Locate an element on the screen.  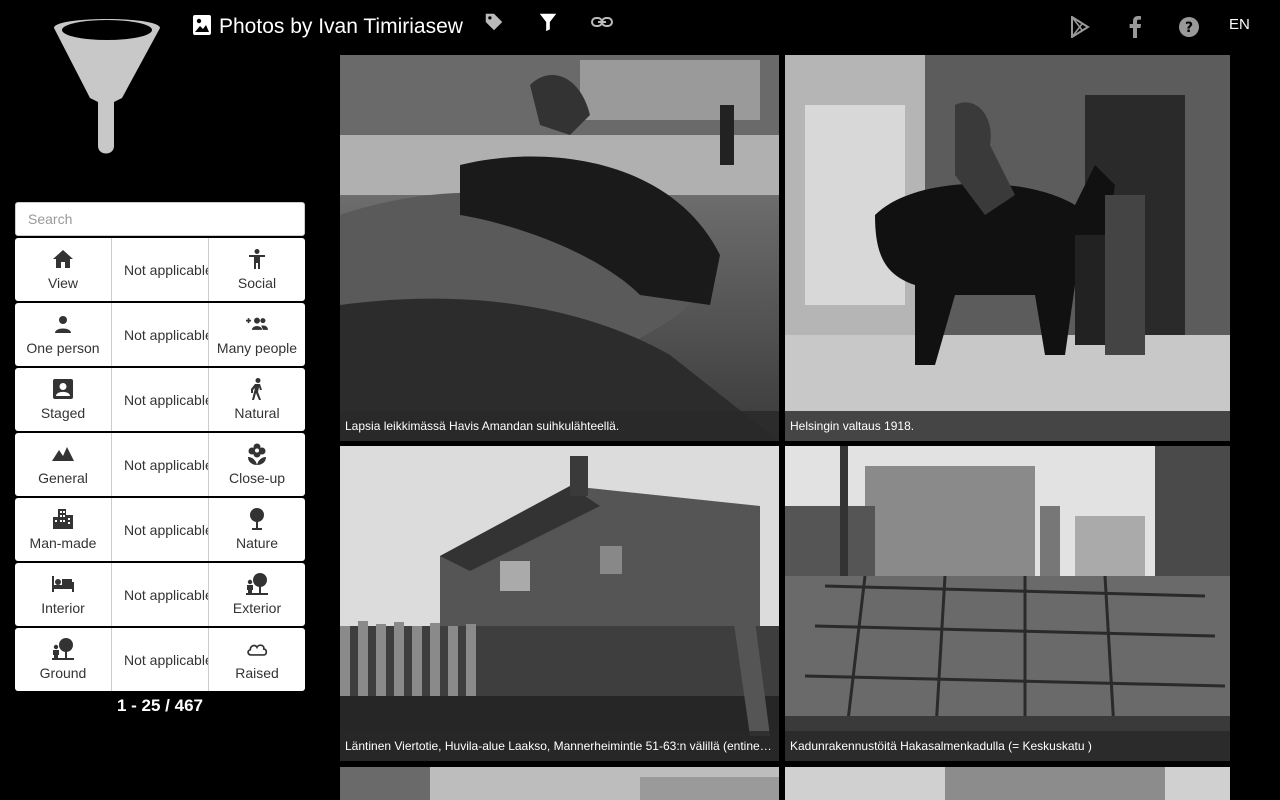
filter-close-up-button: Close-up is located at coordinates (257, 464).